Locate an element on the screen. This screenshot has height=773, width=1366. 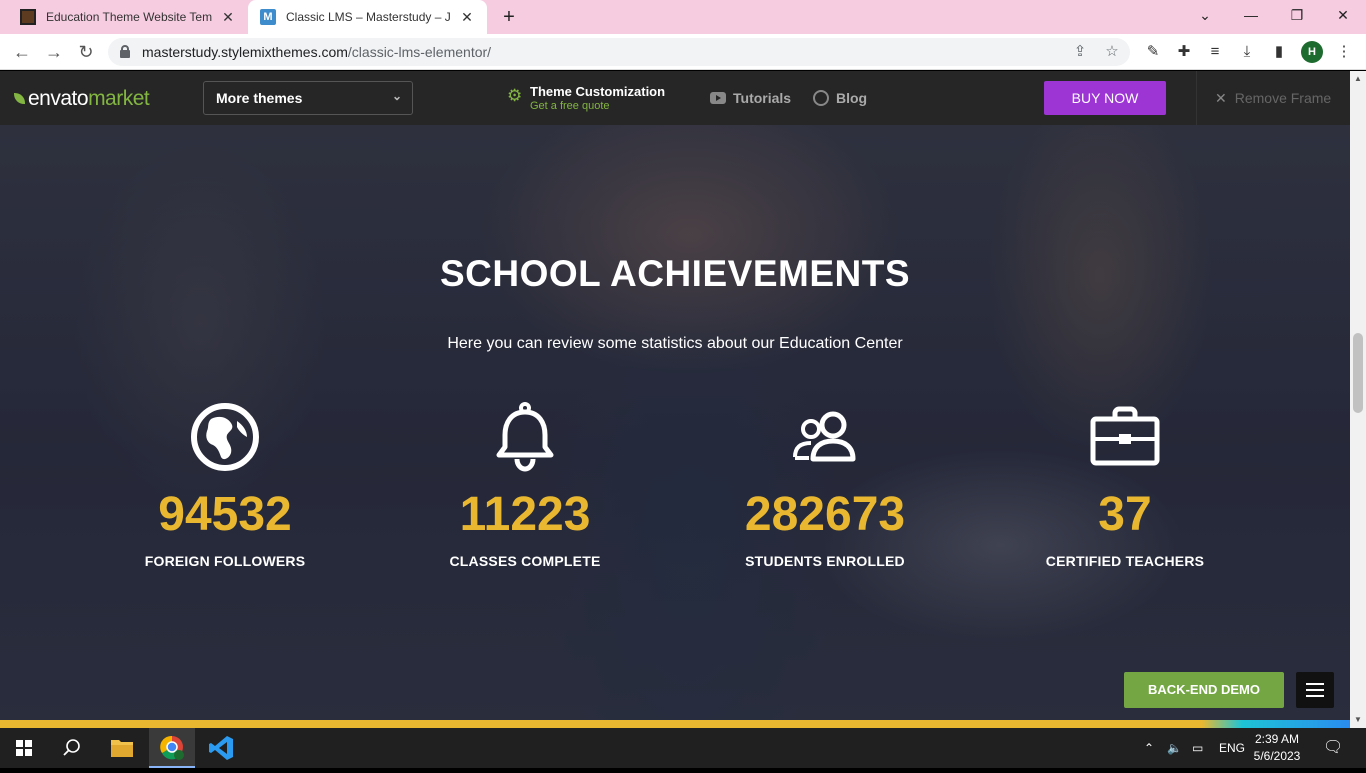
tab-title: Education Theme Website Templ is located at coordinates (129, 17).